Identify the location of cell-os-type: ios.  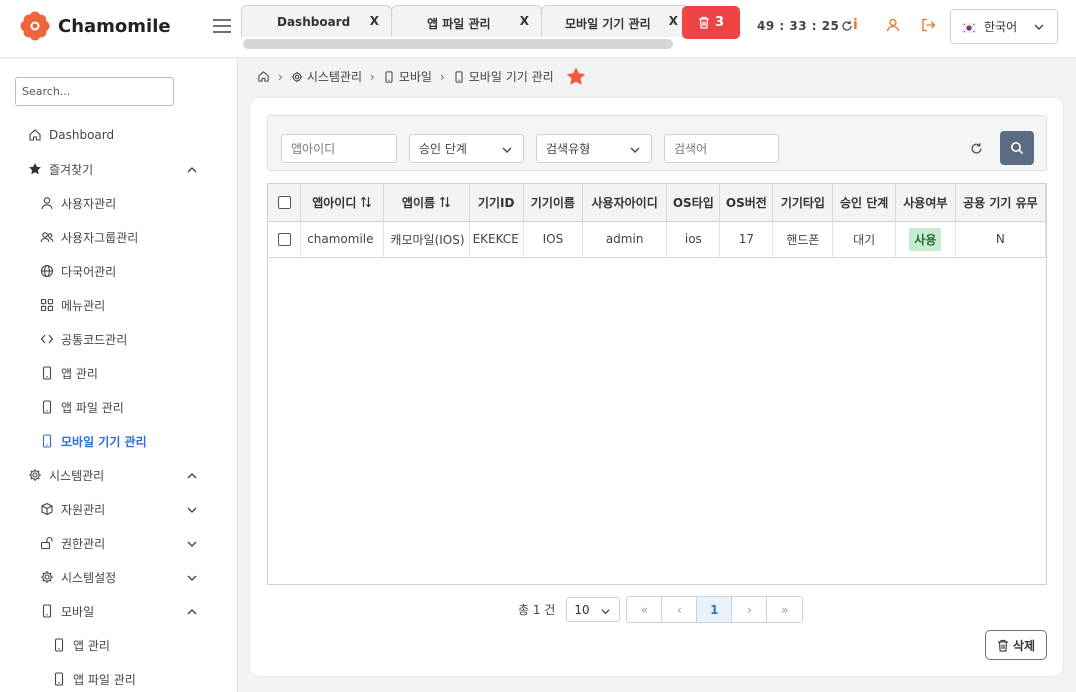
(693, 239).